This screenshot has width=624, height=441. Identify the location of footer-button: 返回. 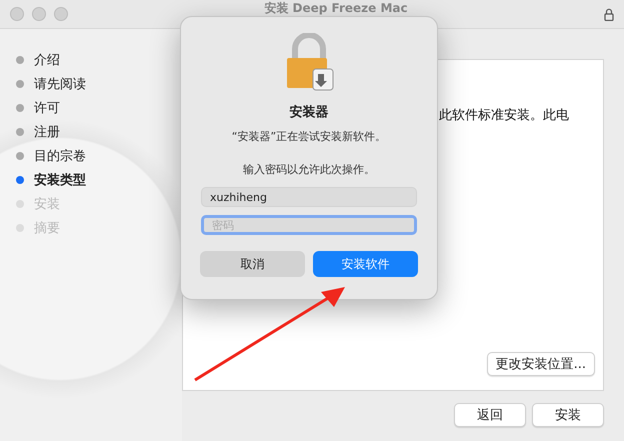
(490, 415).